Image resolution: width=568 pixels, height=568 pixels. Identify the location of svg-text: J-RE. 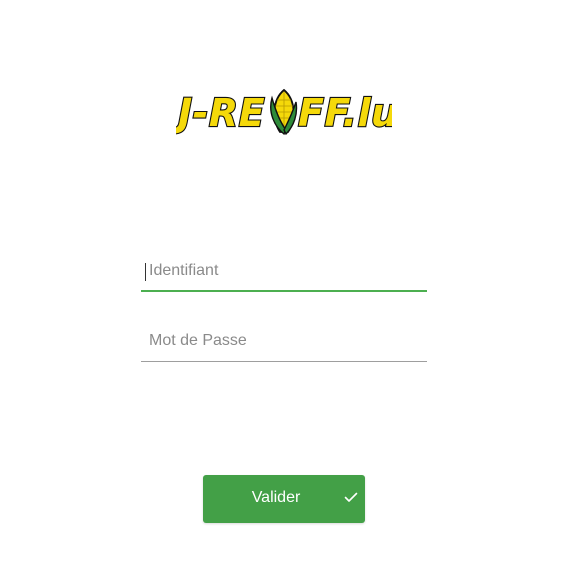
(220, 113).